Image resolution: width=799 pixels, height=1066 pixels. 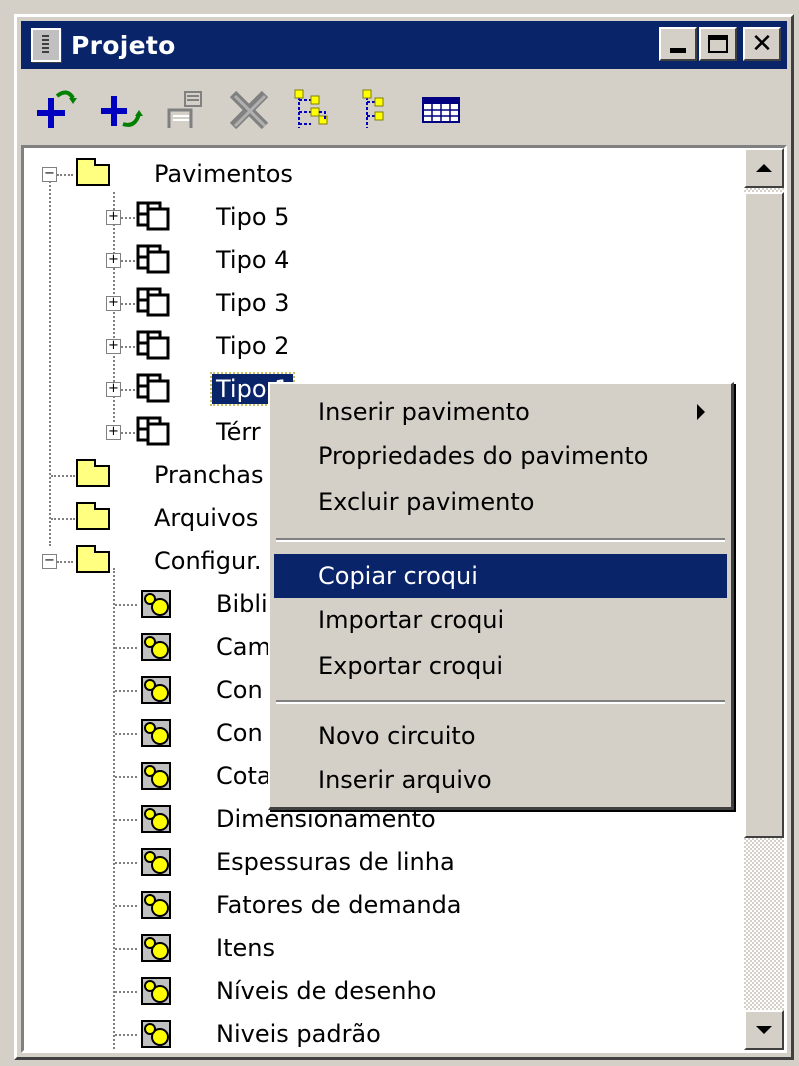 I want to click on menu-item-delete-floor: Excluir pavimento, so click(x=500, y=502).